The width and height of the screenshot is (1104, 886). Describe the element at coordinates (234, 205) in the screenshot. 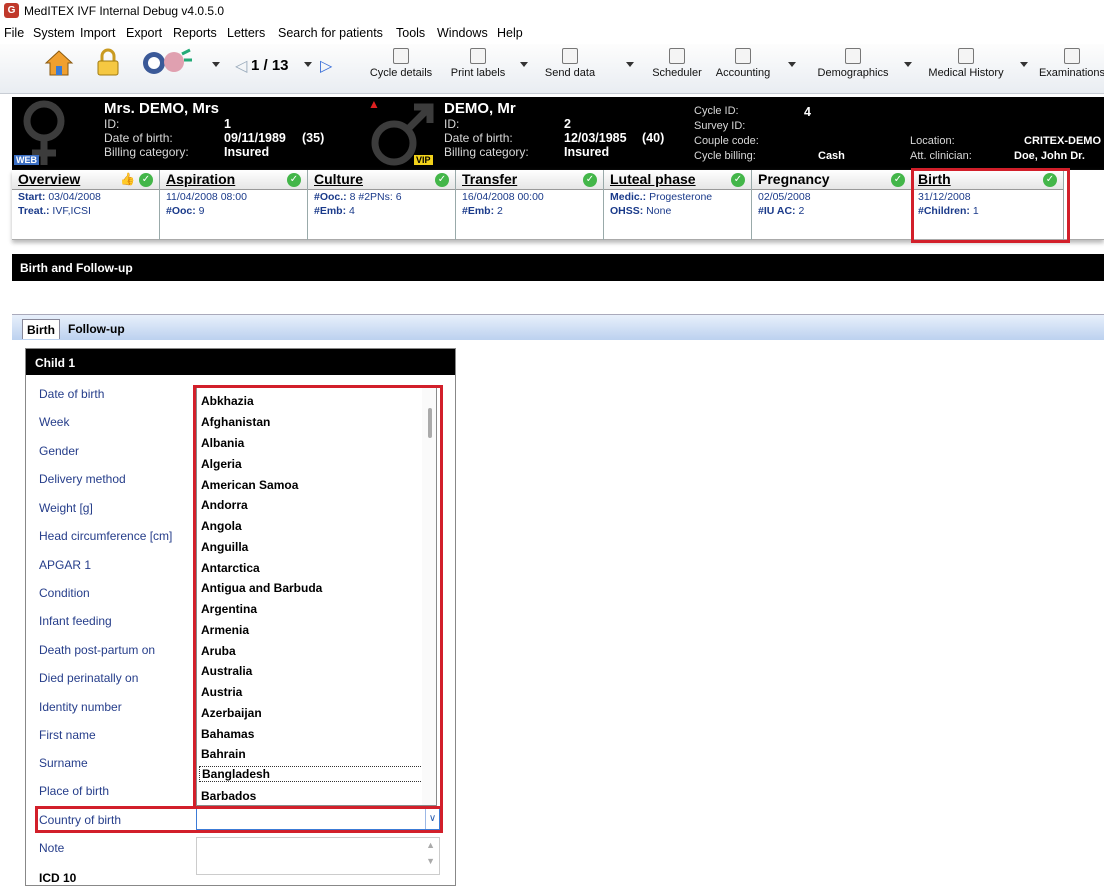

I see `phase-aspiration: Aspiration ✓ 11/04/2008 08:00 #Ooc: 9` at that location.